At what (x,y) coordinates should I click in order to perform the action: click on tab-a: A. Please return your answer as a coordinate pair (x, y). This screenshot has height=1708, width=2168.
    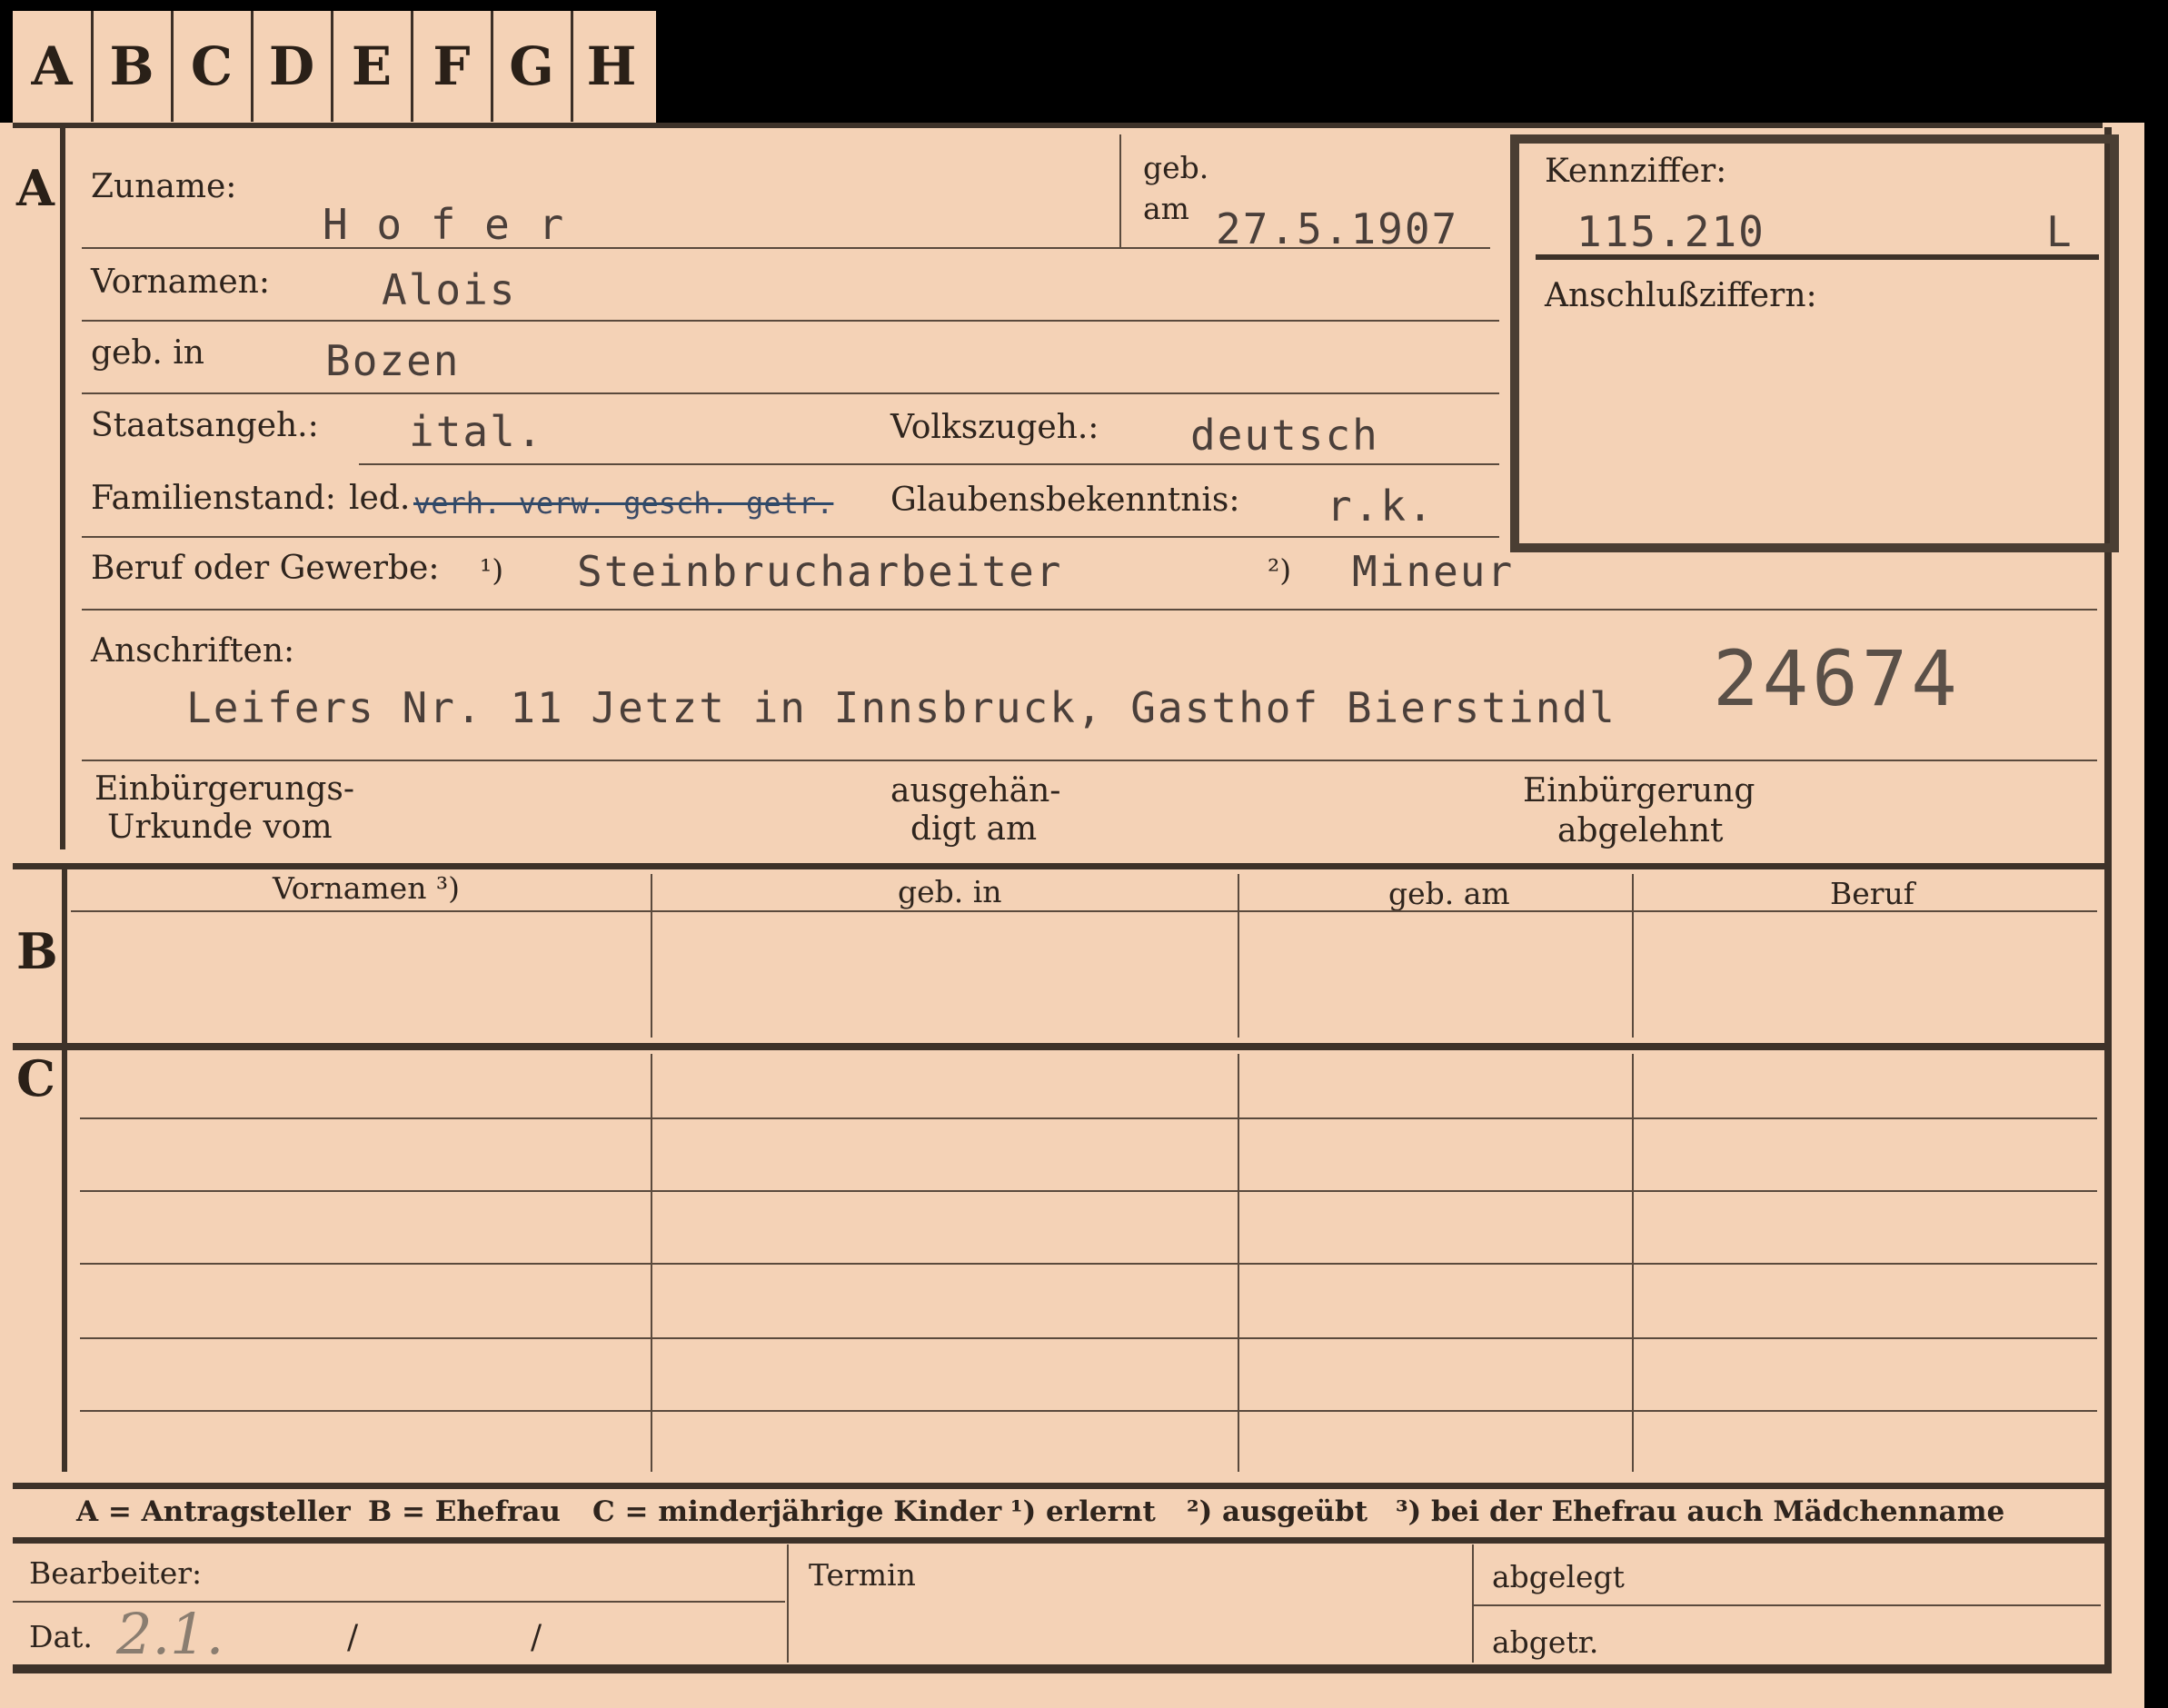
    Looking at the image, I should click on (53, 66).